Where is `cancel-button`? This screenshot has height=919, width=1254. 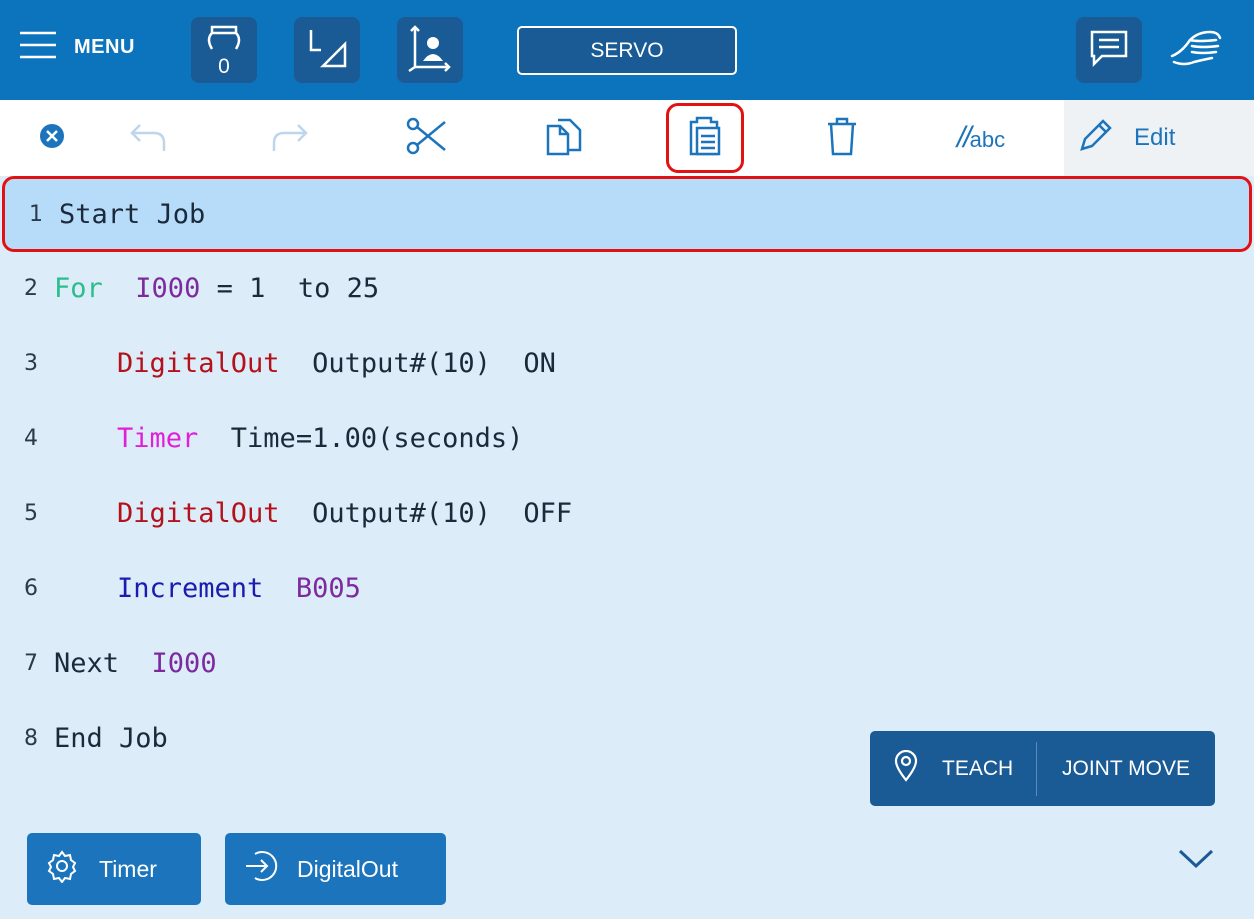
cancel-button is located at coordinates (52, 138).